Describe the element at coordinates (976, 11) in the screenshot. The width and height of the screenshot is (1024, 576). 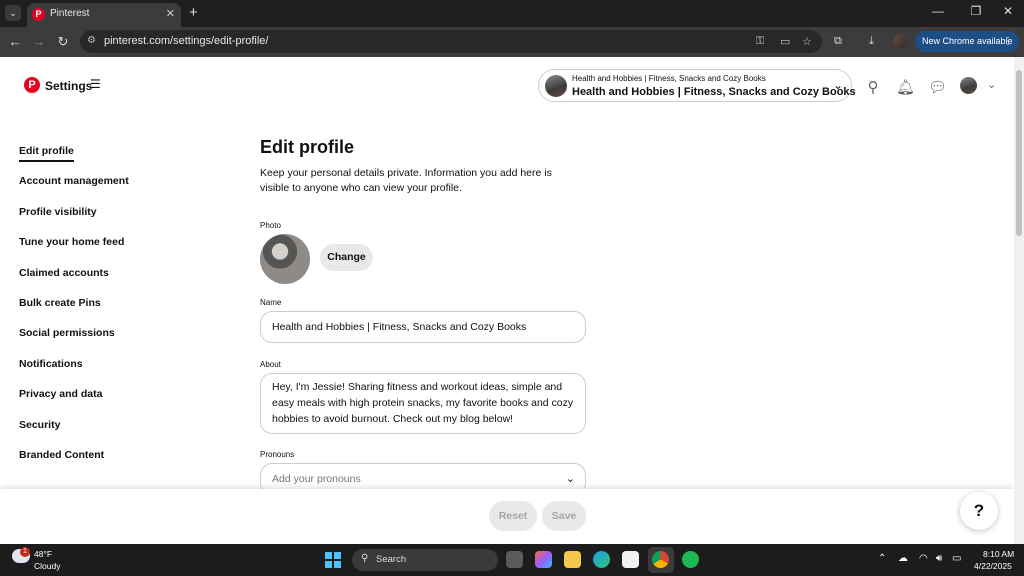
I see `restore-icon: ❐` at that location.